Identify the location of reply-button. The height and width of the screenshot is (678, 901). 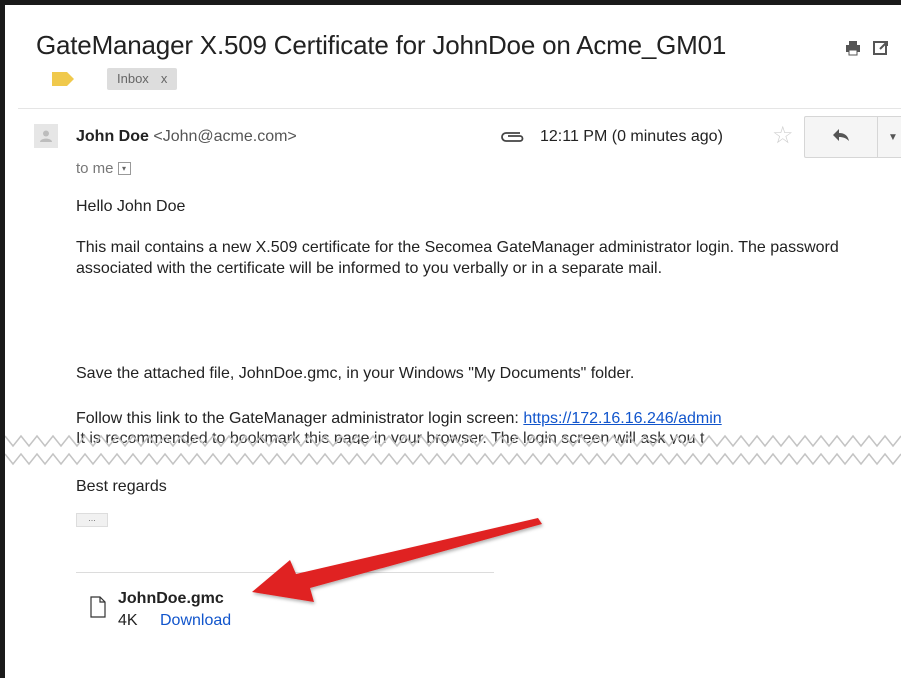
(840, 137).